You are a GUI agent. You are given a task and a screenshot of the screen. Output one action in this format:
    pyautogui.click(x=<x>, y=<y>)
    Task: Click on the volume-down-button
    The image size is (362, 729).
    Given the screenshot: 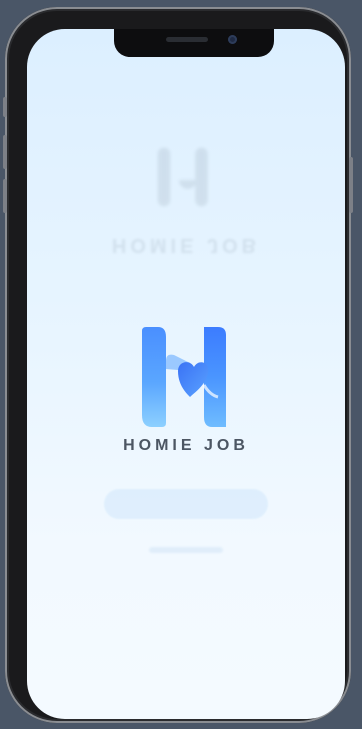 What is the action you would take?
    pyautogui.click(x=5, y=196)
    